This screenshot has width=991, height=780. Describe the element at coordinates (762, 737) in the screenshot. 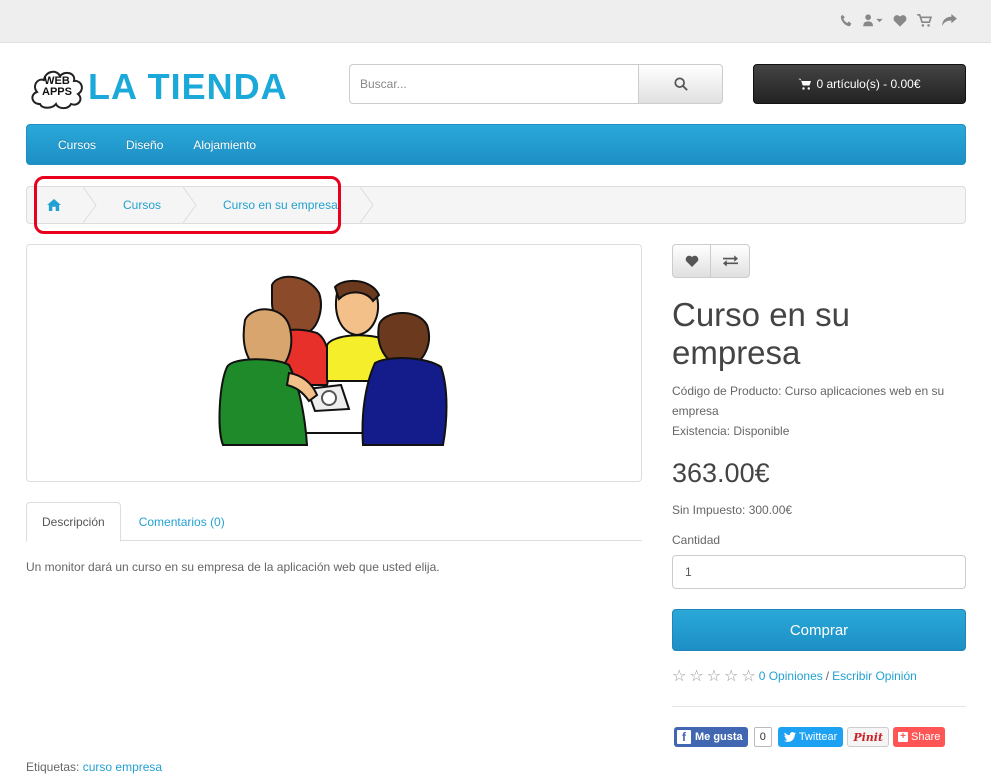

I see `facebook-like-count: 0` at that location.